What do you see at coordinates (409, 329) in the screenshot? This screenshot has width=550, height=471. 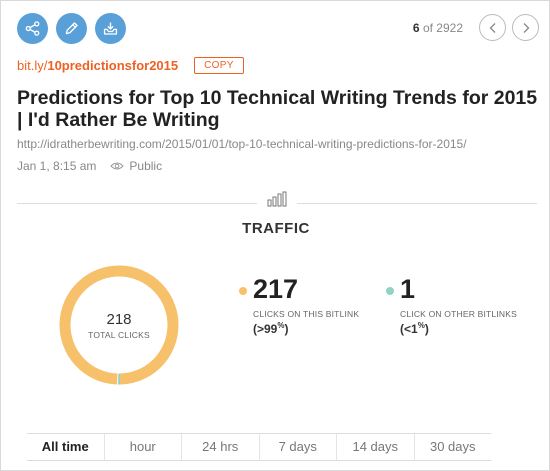 I see `pct-value: (<1` at bounding box center [409, 329].